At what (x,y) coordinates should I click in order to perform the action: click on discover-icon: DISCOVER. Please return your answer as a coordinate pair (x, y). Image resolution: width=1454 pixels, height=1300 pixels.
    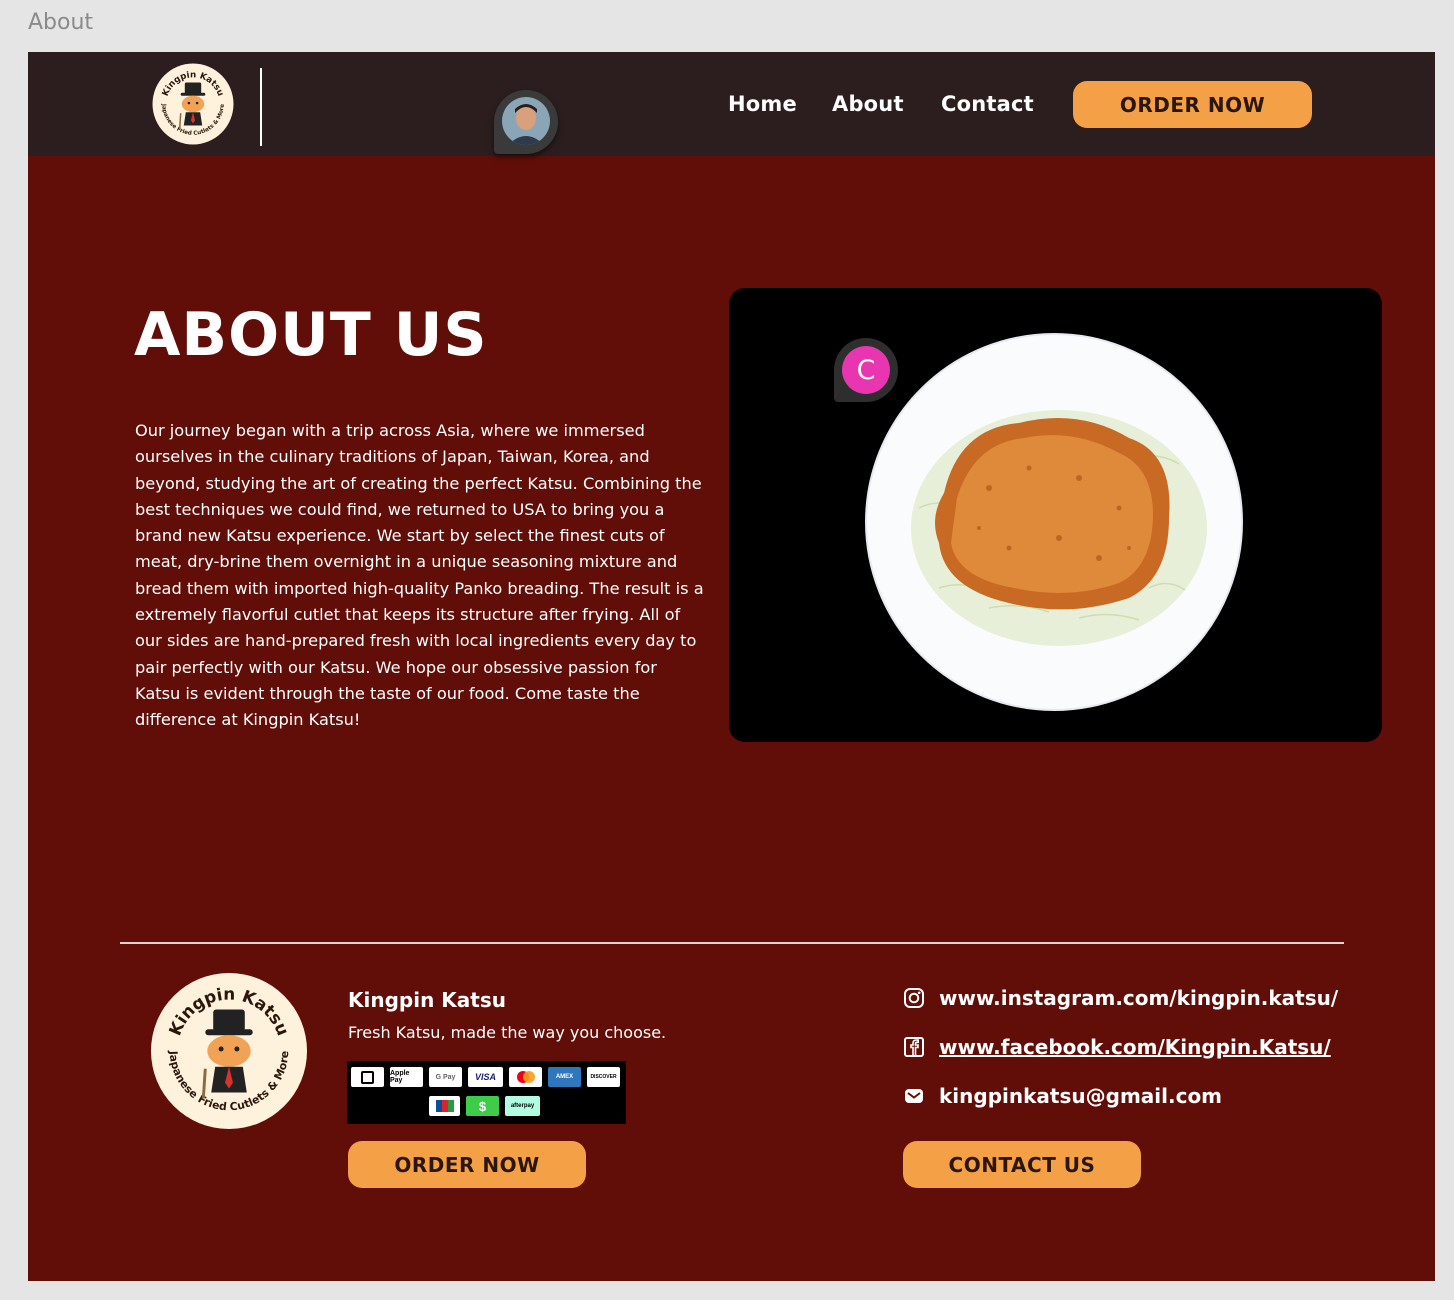
    Looking at the image, I should click on (603, 1077).